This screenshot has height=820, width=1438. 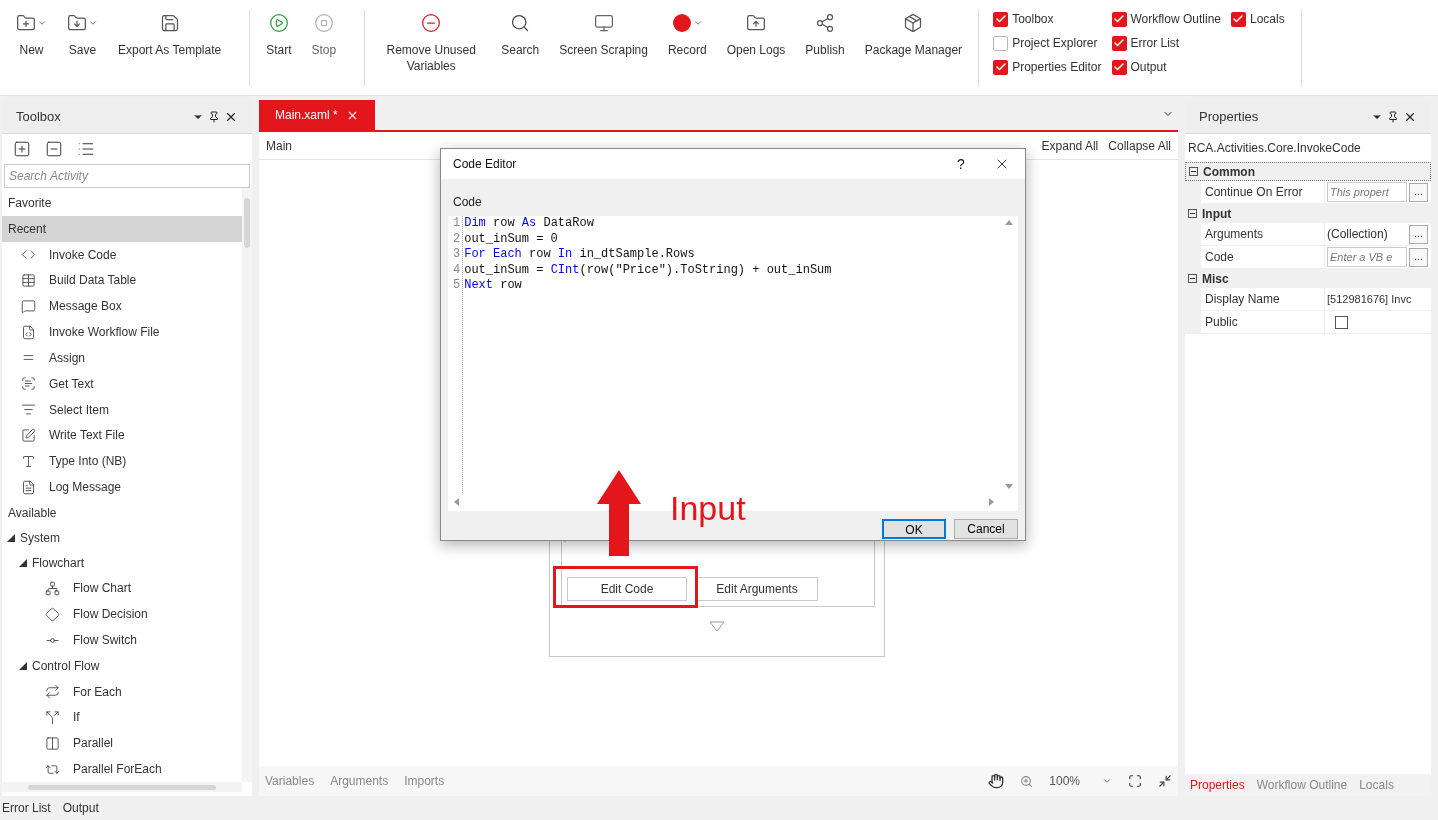 What do you see at coordinates (122, 254) in the screenshot?
I see `toolbox-item: Invoke Code` at bounding box center [122, 254].